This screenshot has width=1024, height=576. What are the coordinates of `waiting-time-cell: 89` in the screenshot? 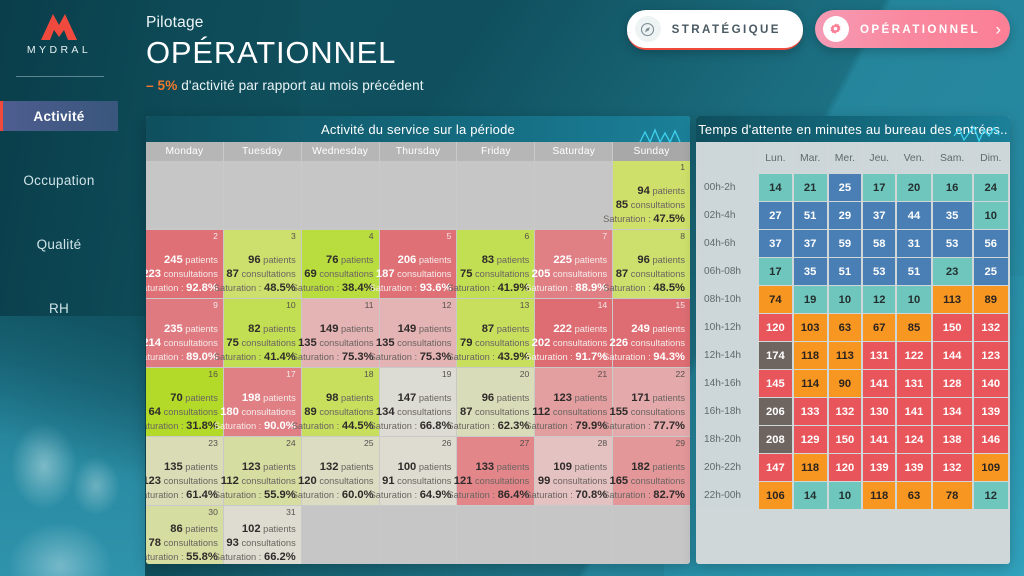 It's located at (990, 299).